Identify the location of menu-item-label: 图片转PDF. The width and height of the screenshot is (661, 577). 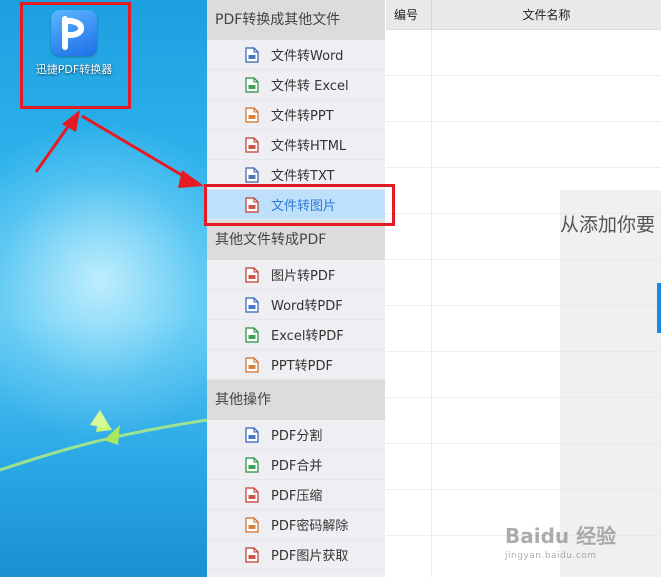
(303, 276).